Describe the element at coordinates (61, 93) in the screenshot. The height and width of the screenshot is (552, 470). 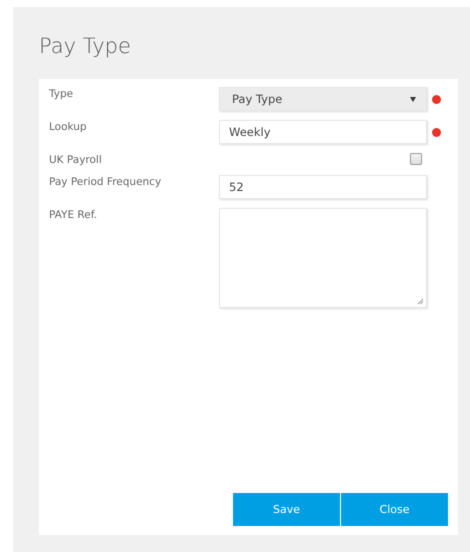
I see `field-label: Type` at that location.